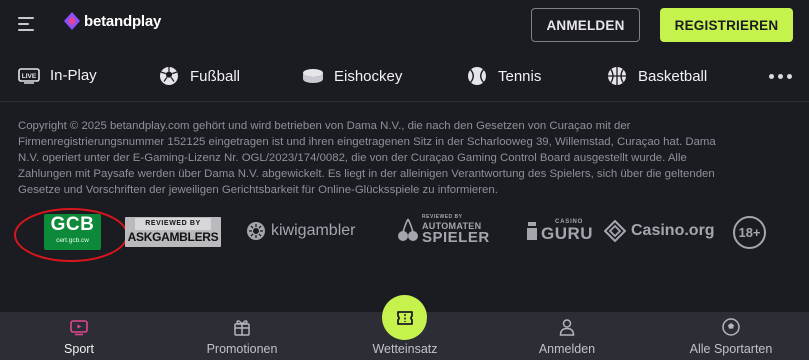 The width and height of the screenshot is (809, 360). I want to click on ticket-icon, so click(404, 317).